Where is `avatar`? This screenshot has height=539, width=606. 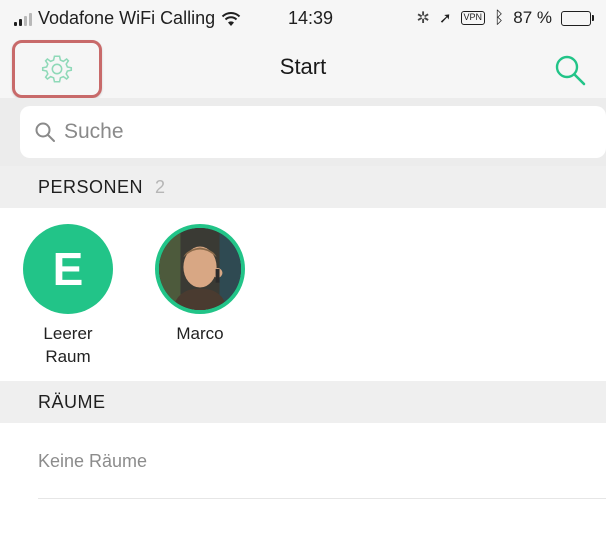 avatar is located at coordinates (200, 269).